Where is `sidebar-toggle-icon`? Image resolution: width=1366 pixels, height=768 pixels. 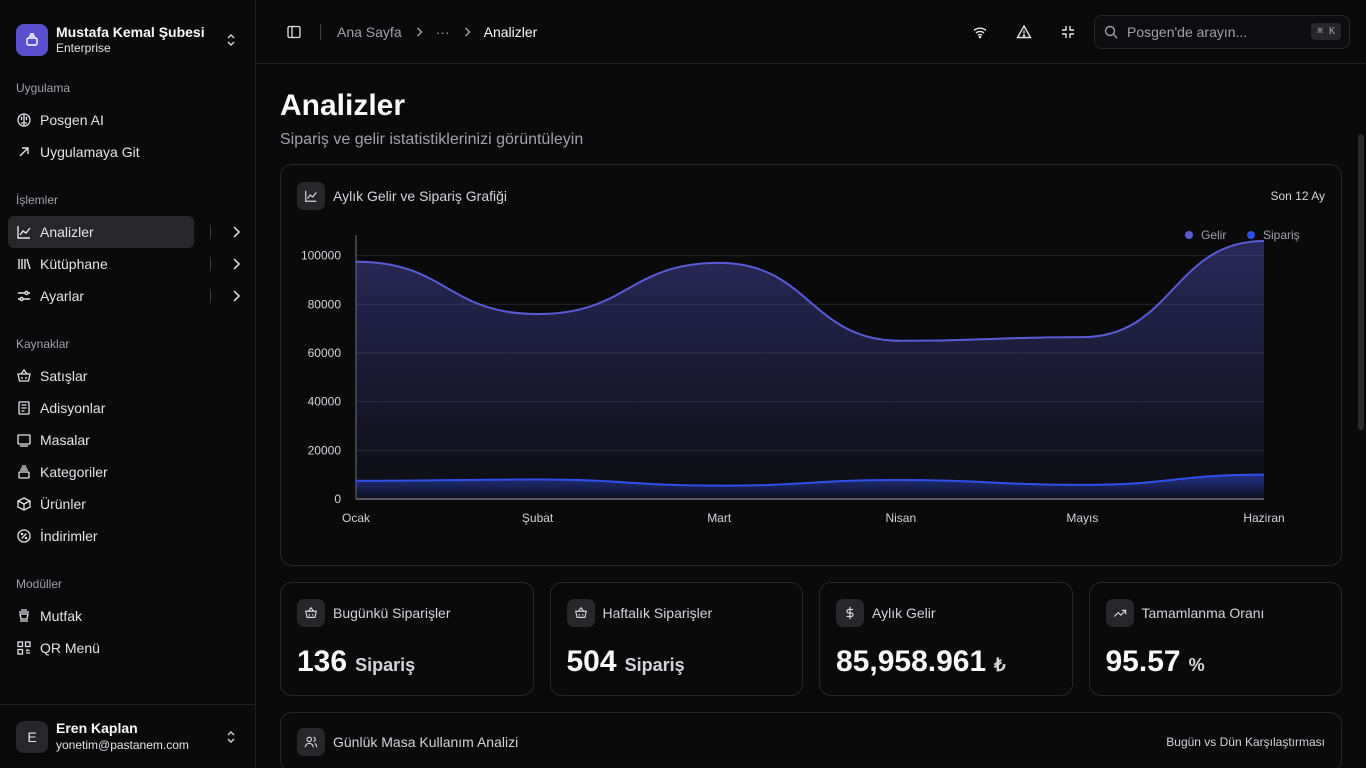
sidebar-toggle-icon is located at coordinates (294, 32).